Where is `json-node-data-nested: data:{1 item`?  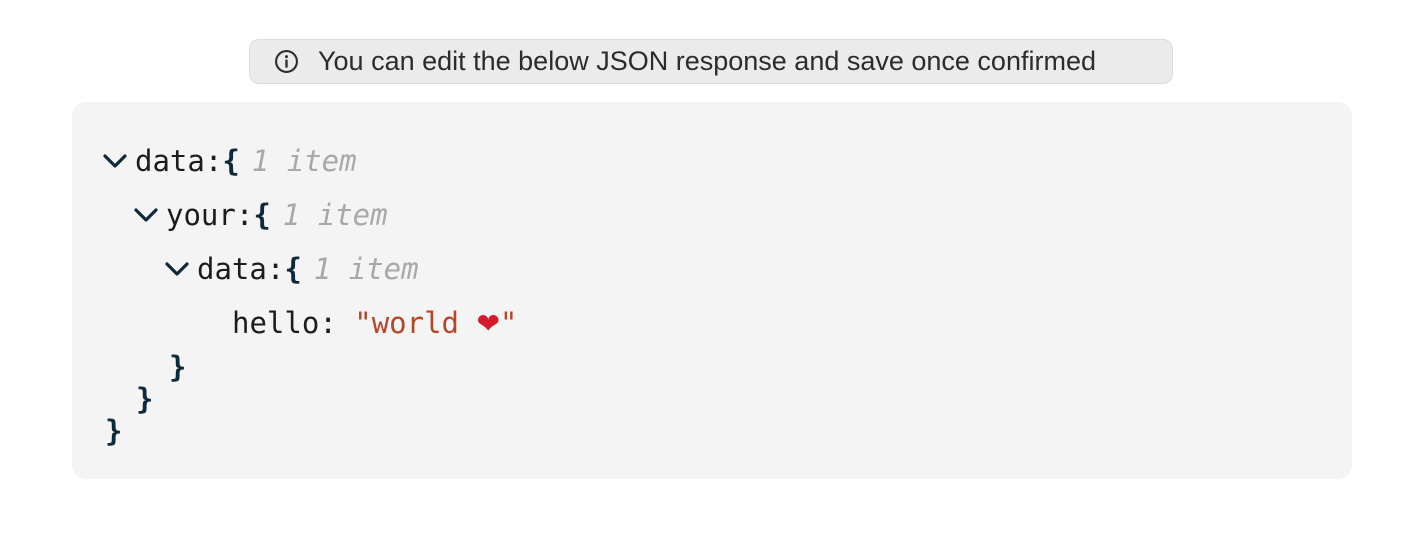 json-node-data-nested: data:{1 item is located at coordinates (291, 269).